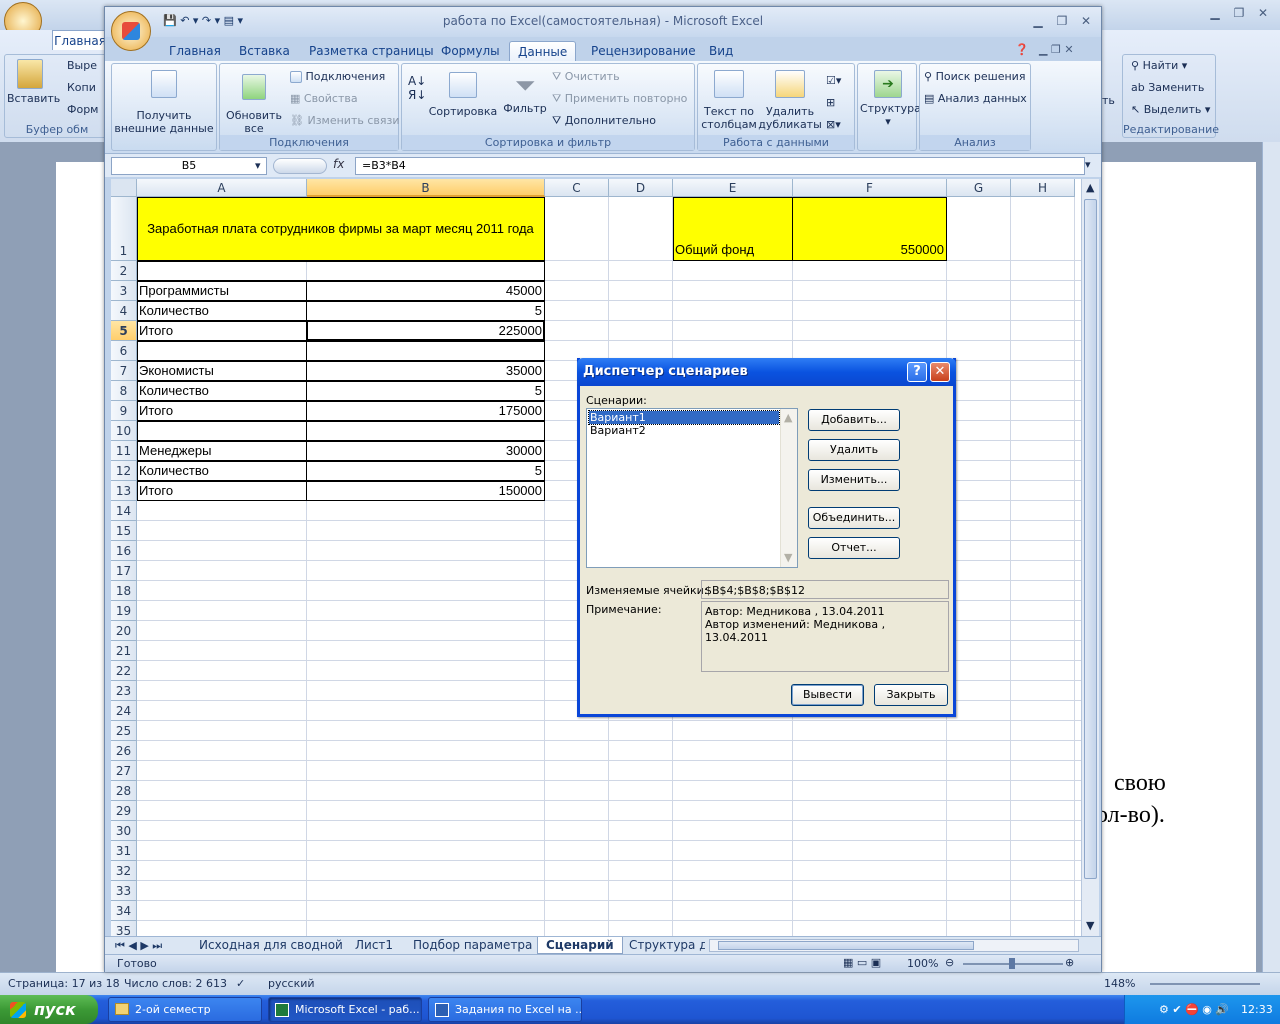 This screenshot has width=1280, height=1024. What do you see at coordinates (922, 963) in the screenshot?
I see `zoom-level: 100%` at bounding box center [922, 963].